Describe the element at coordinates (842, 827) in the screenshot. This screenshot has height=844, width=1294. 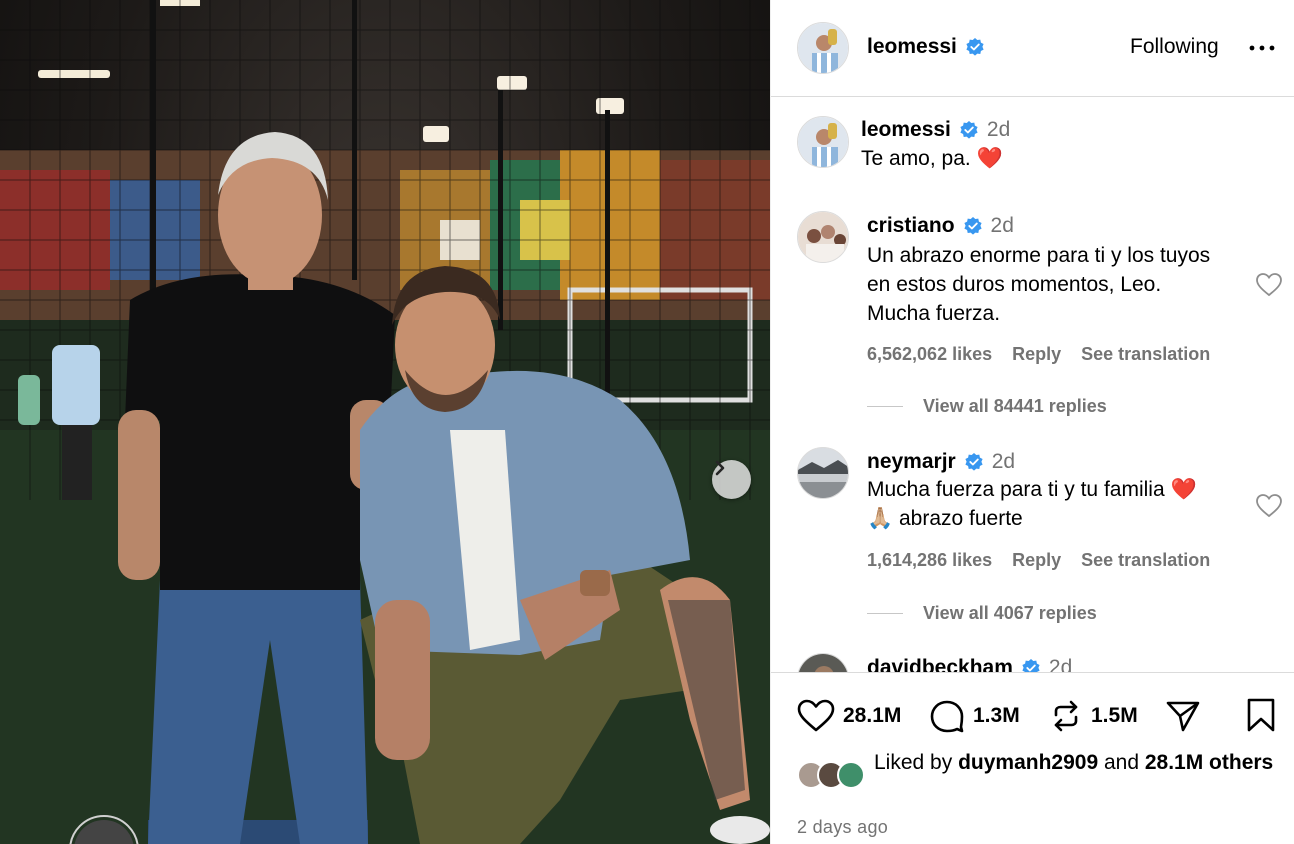
I see `post-timestamp: 2 days ago` at that location.